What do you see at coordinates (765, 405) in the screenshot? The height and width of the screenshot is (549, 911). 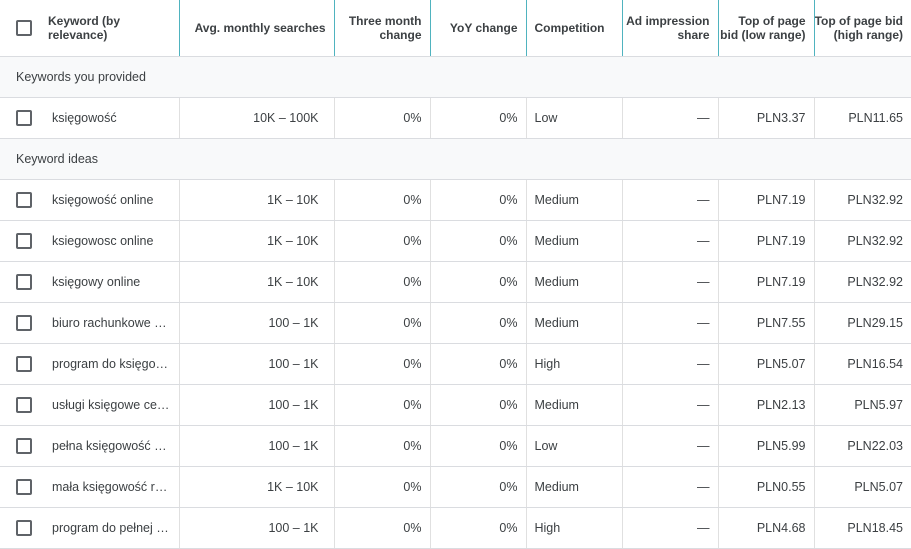 I see `bid-low-cell: PLN2.13` at bounding box center [765, 405].